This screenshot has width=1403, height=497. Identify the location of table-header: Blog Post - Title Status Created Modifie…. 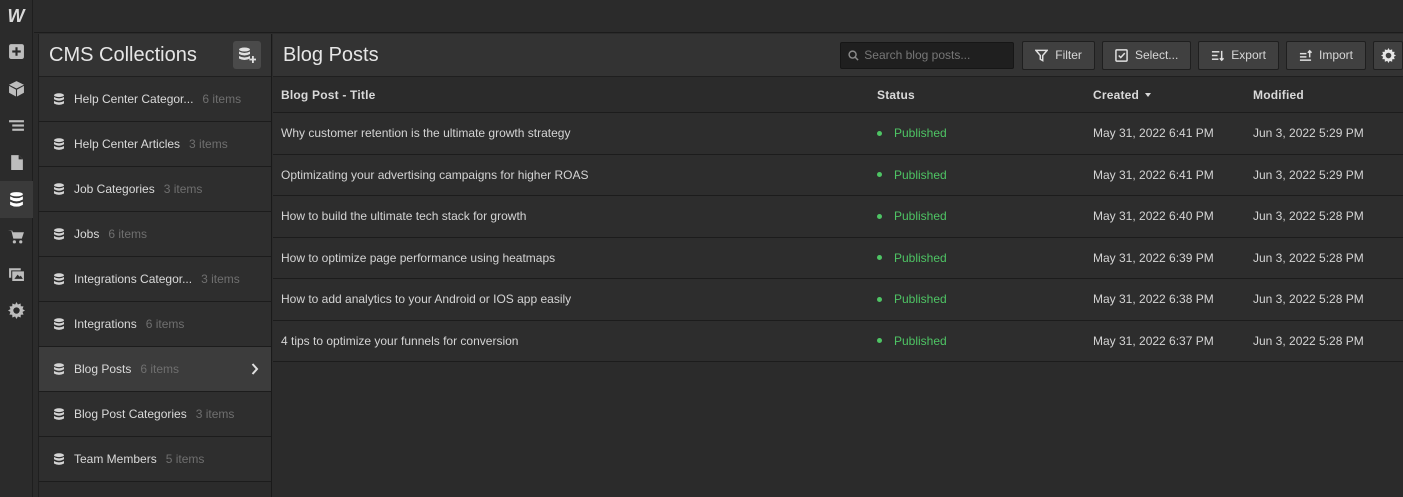
(838, 95).